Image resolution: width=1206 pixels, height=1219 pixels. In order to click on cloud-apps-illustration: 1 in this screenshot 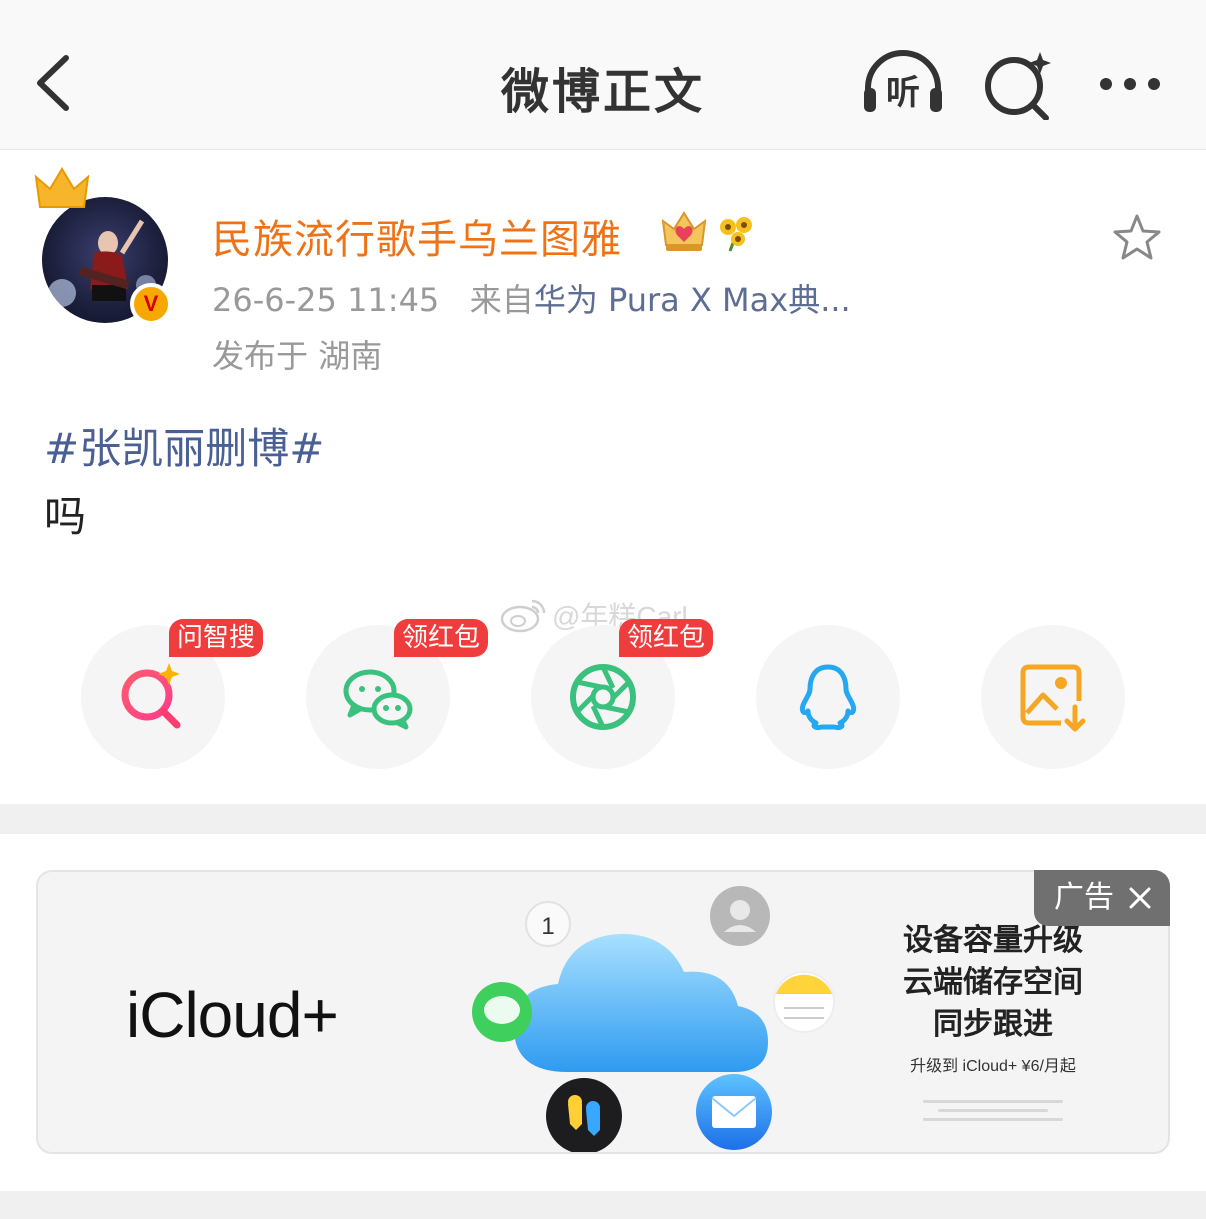, I will do `click(653, 1019)`.